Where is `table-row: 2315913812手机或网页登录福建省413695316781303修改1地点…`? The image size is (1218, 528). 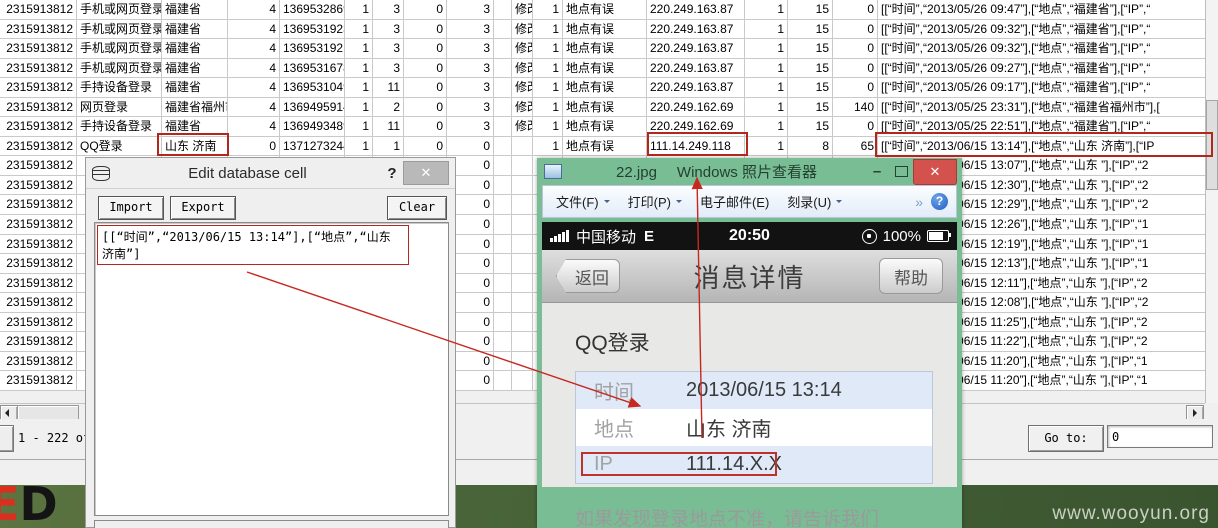
table-row: 2315913812手机或网页登录福建省413695316781303修改1地点… is located at coordinates (602, 68).